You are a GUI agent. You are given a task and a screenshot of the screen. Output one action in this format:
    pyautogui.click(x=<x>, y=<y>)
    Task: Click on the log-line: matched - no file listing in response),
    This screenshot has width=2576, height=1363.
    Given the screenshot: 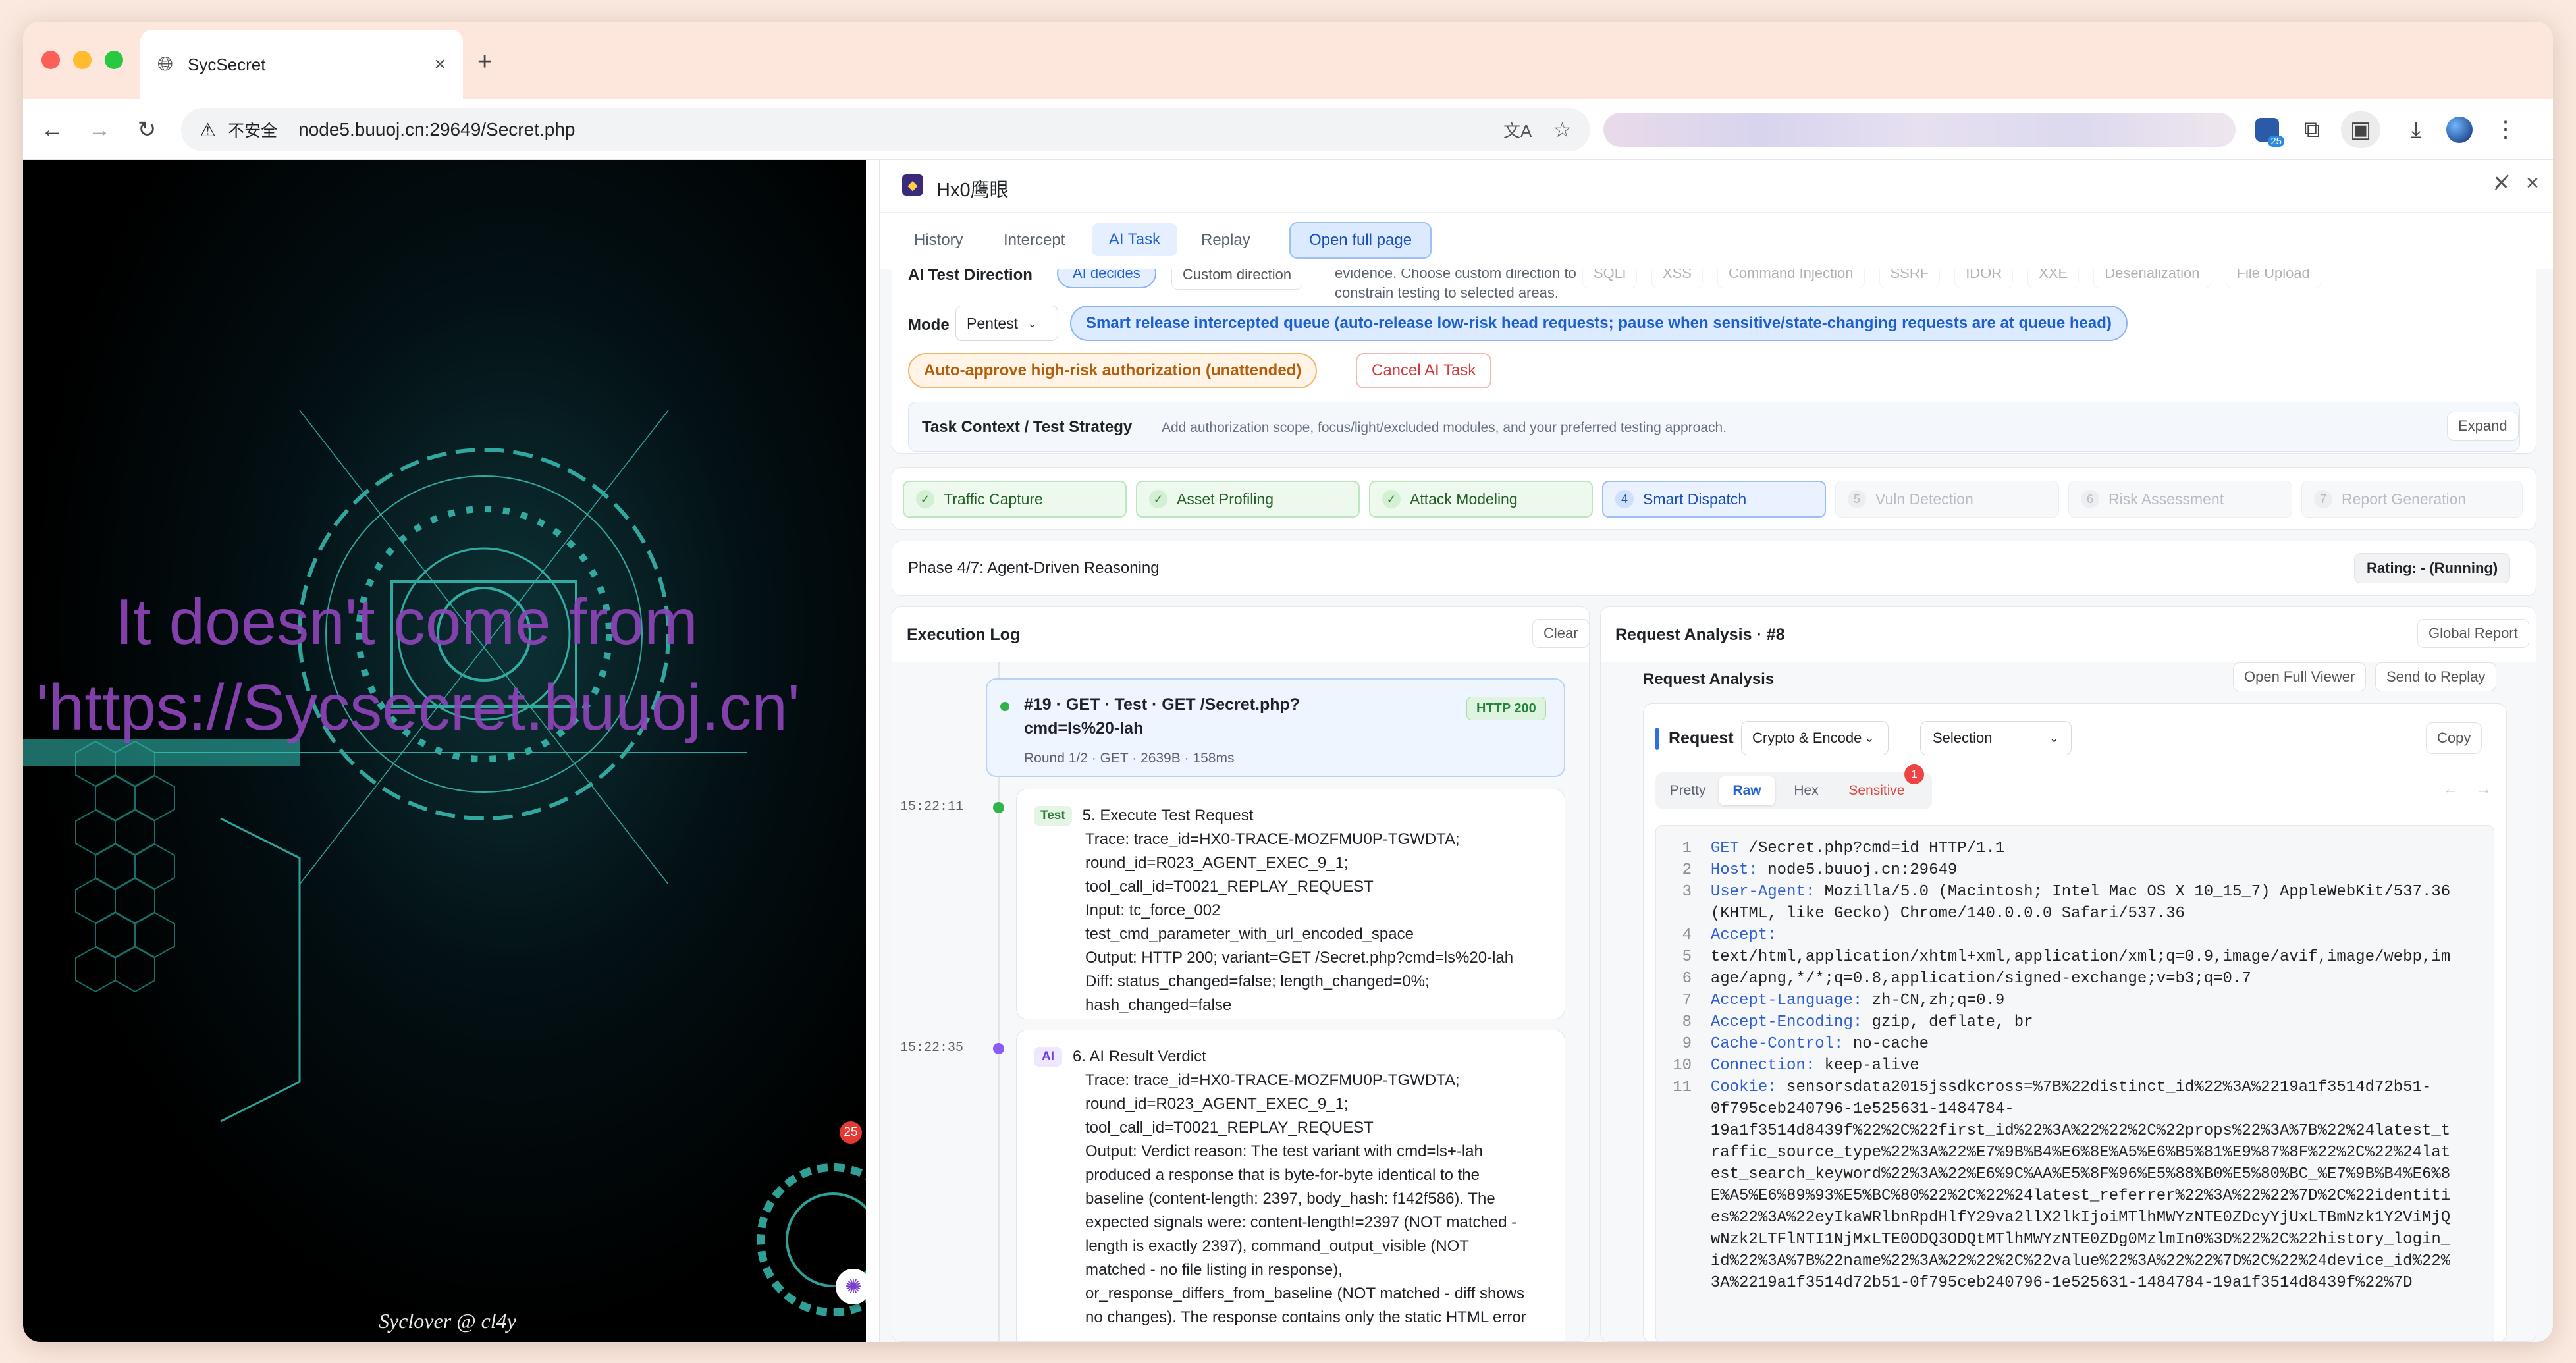 What is the action you would take?
    pyautogui.click(x=1214, y=1270)
    